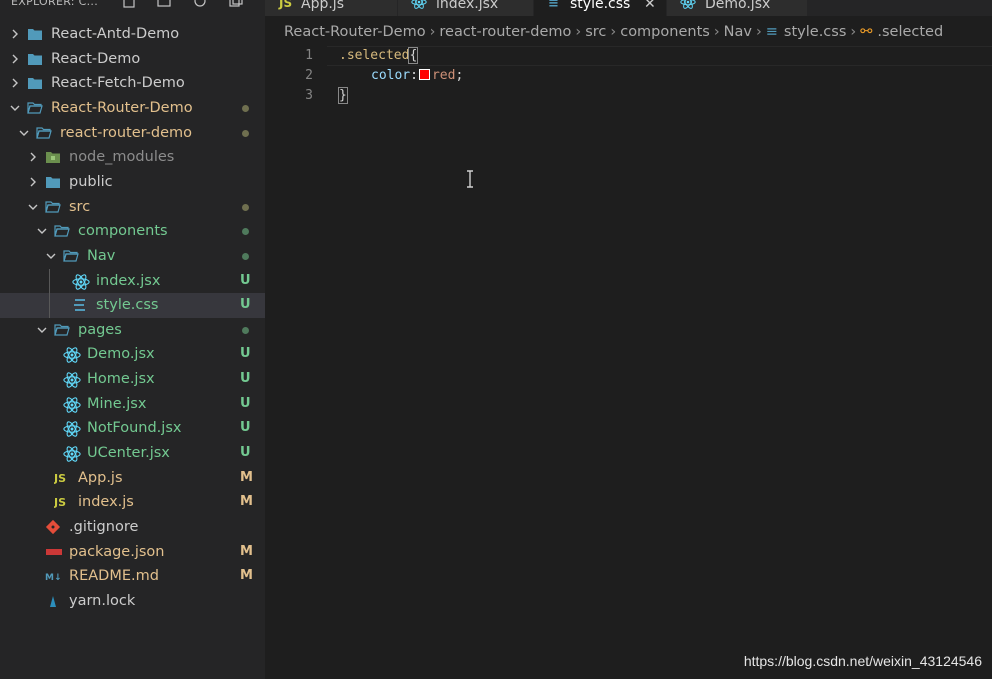  What do you see at coordinates (127, 305) in the screenshot?
I see `tree-item-label: style.css` at bounding box center [127, 305].